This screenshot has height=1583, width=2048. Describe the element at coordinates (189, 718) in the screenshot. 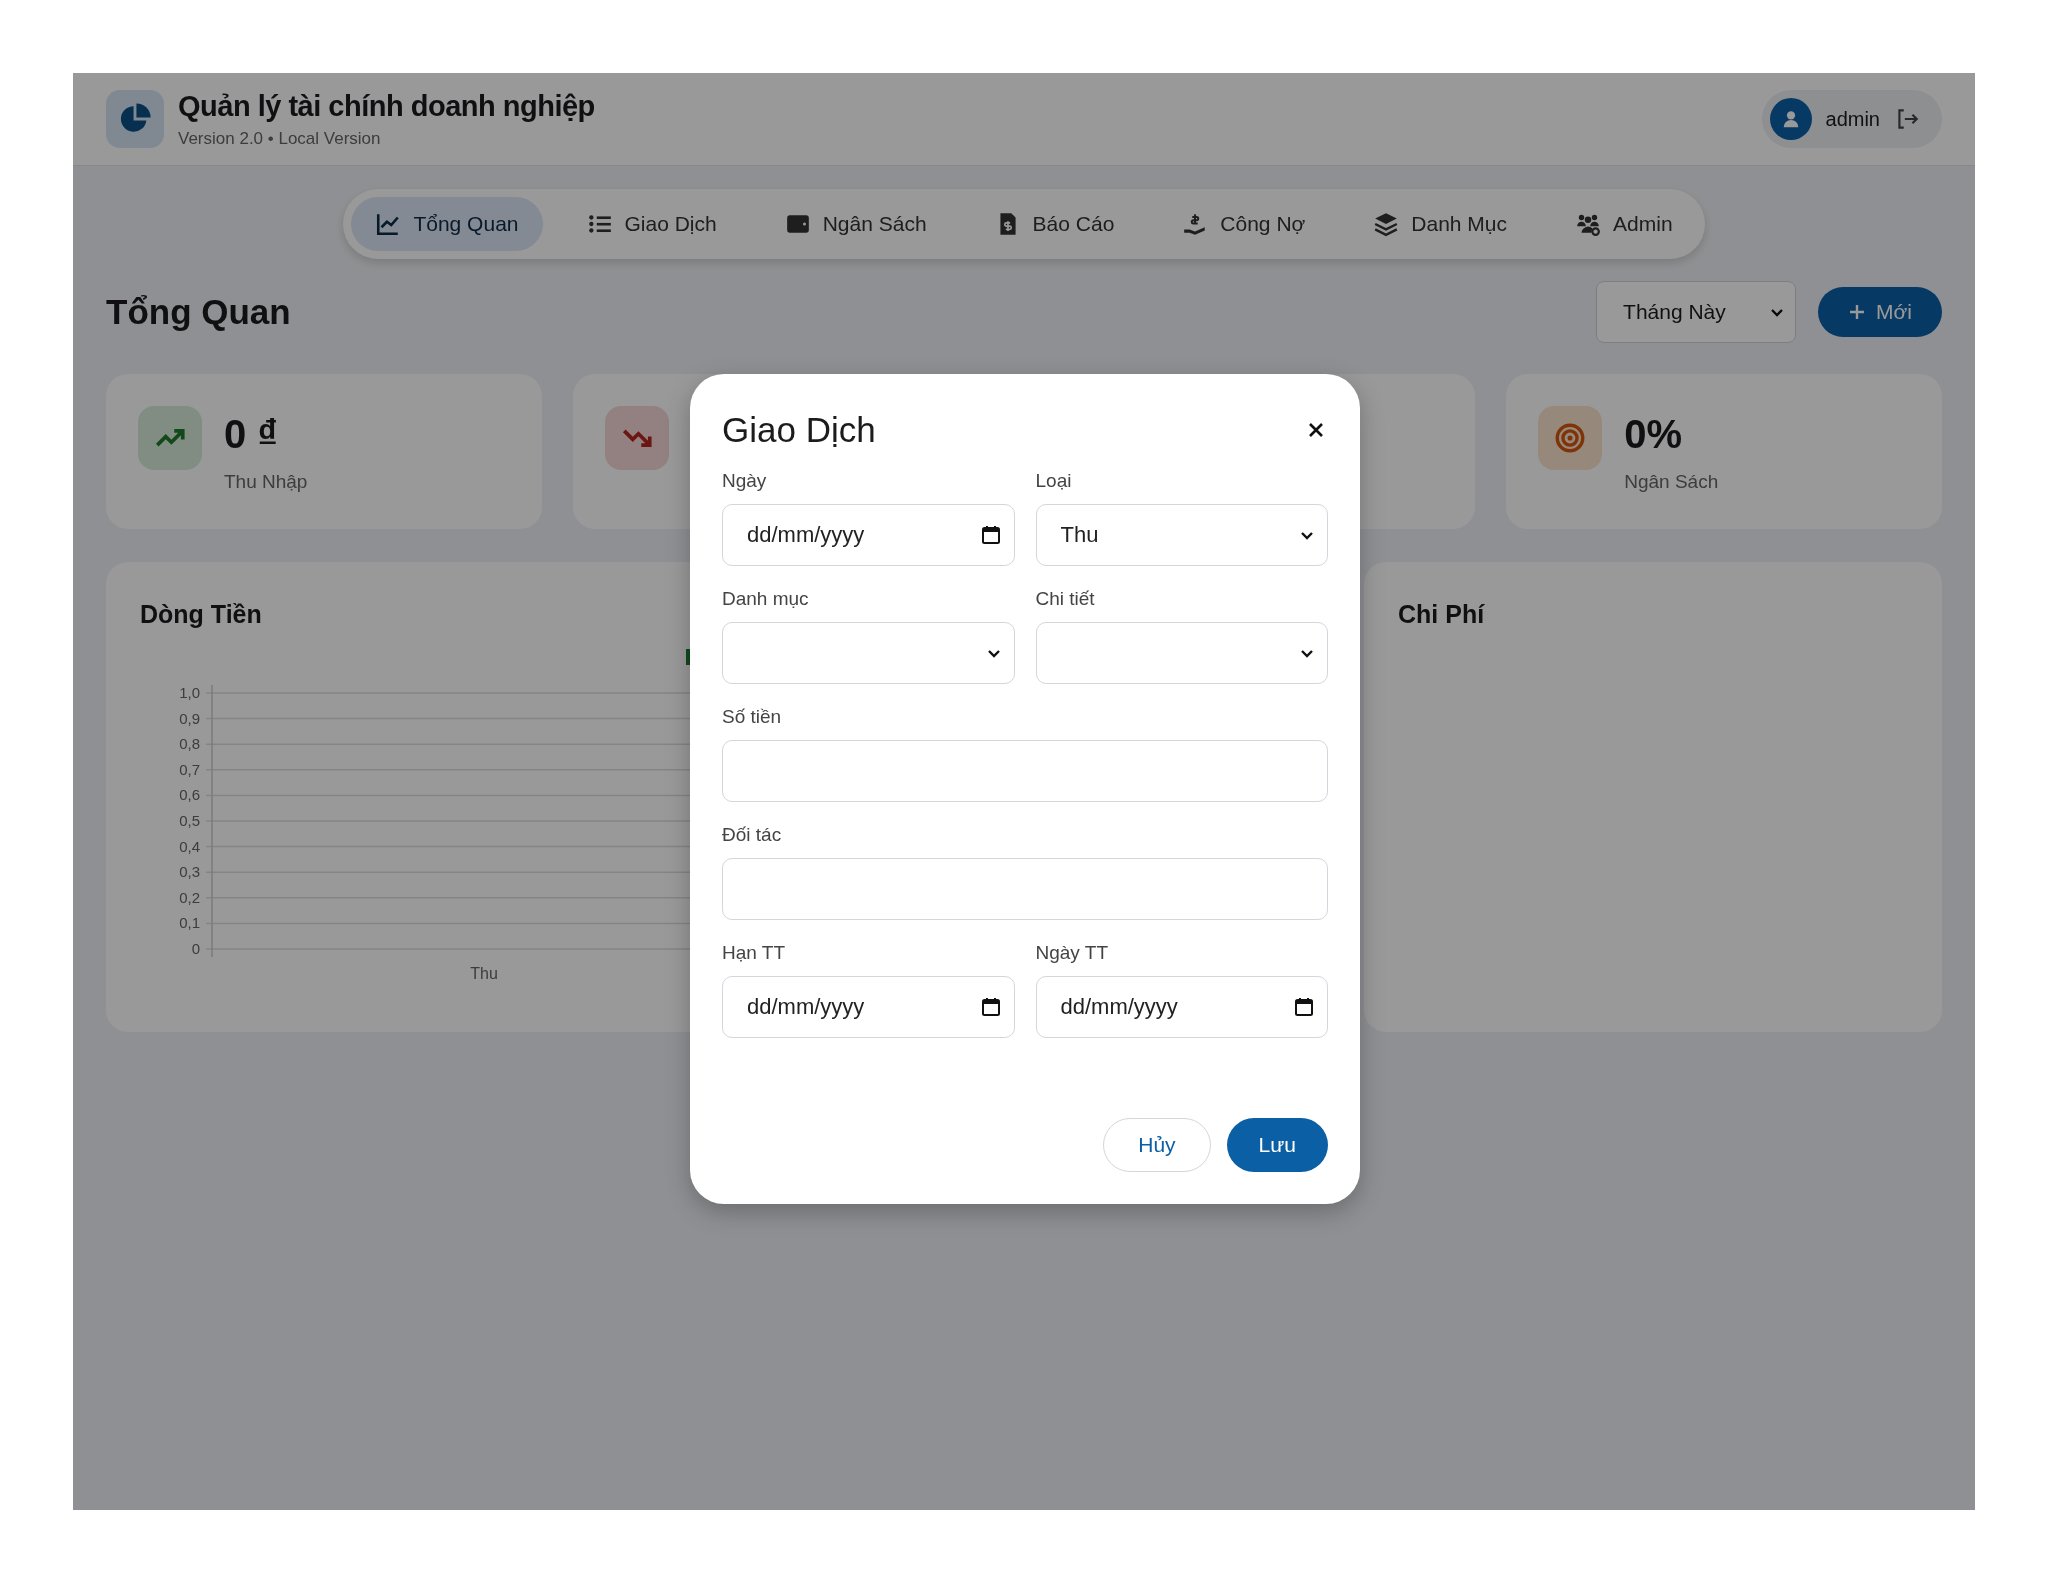

I see `axis-tick-label: 0,9` at that location.